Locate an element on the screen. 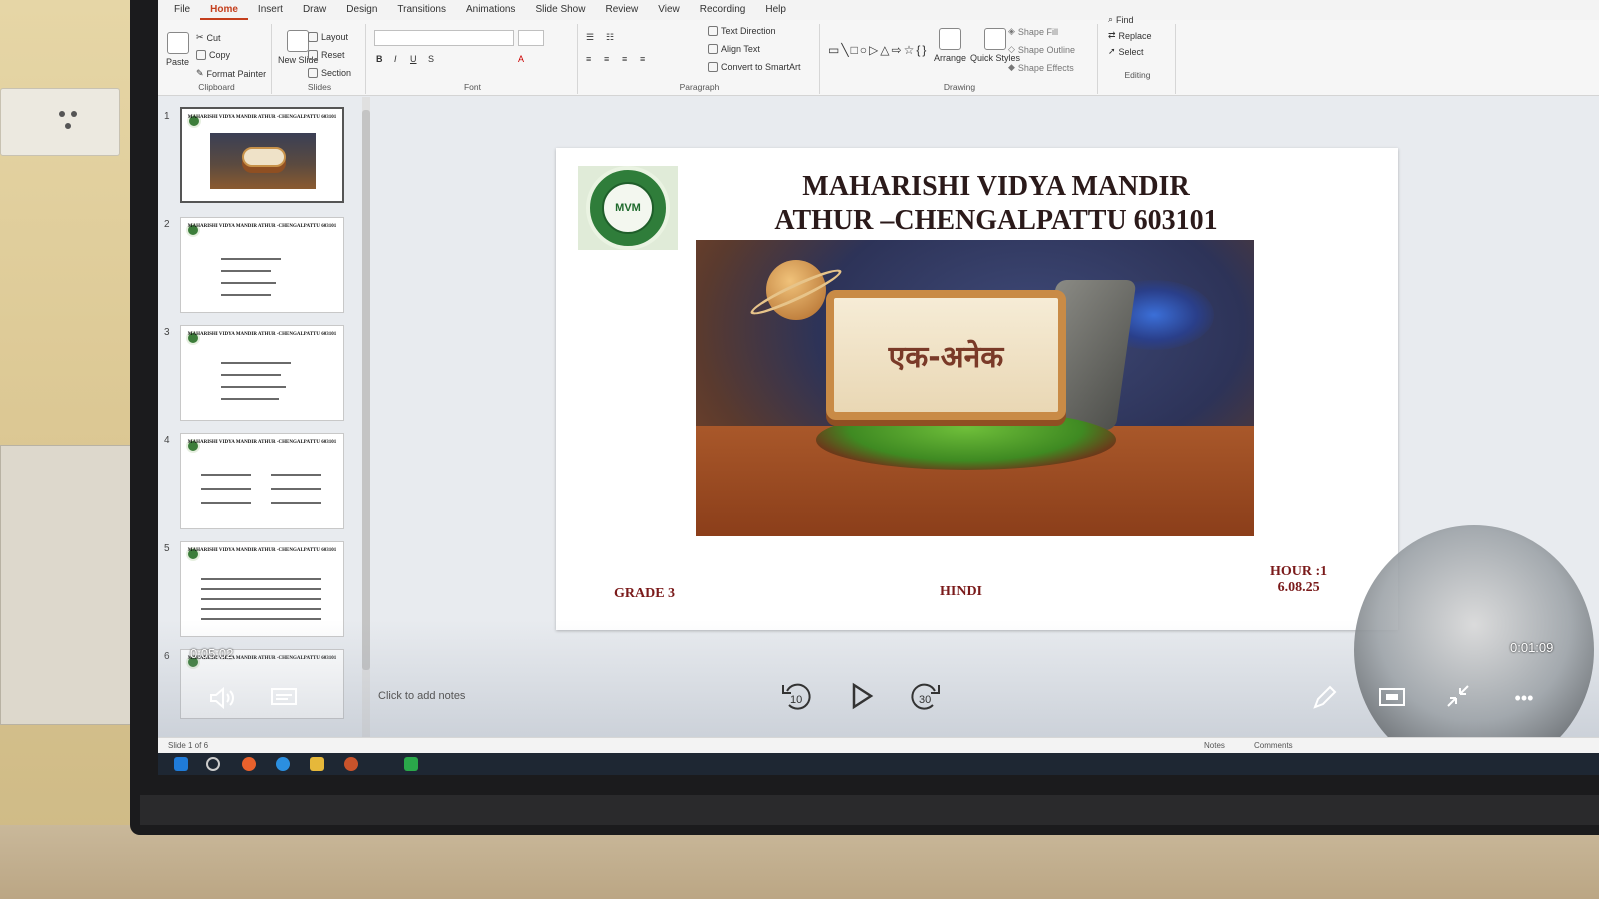 The image size is (1599, 899). format-painter-button: ✎ Format Painter is located at coordinates (231, 73).